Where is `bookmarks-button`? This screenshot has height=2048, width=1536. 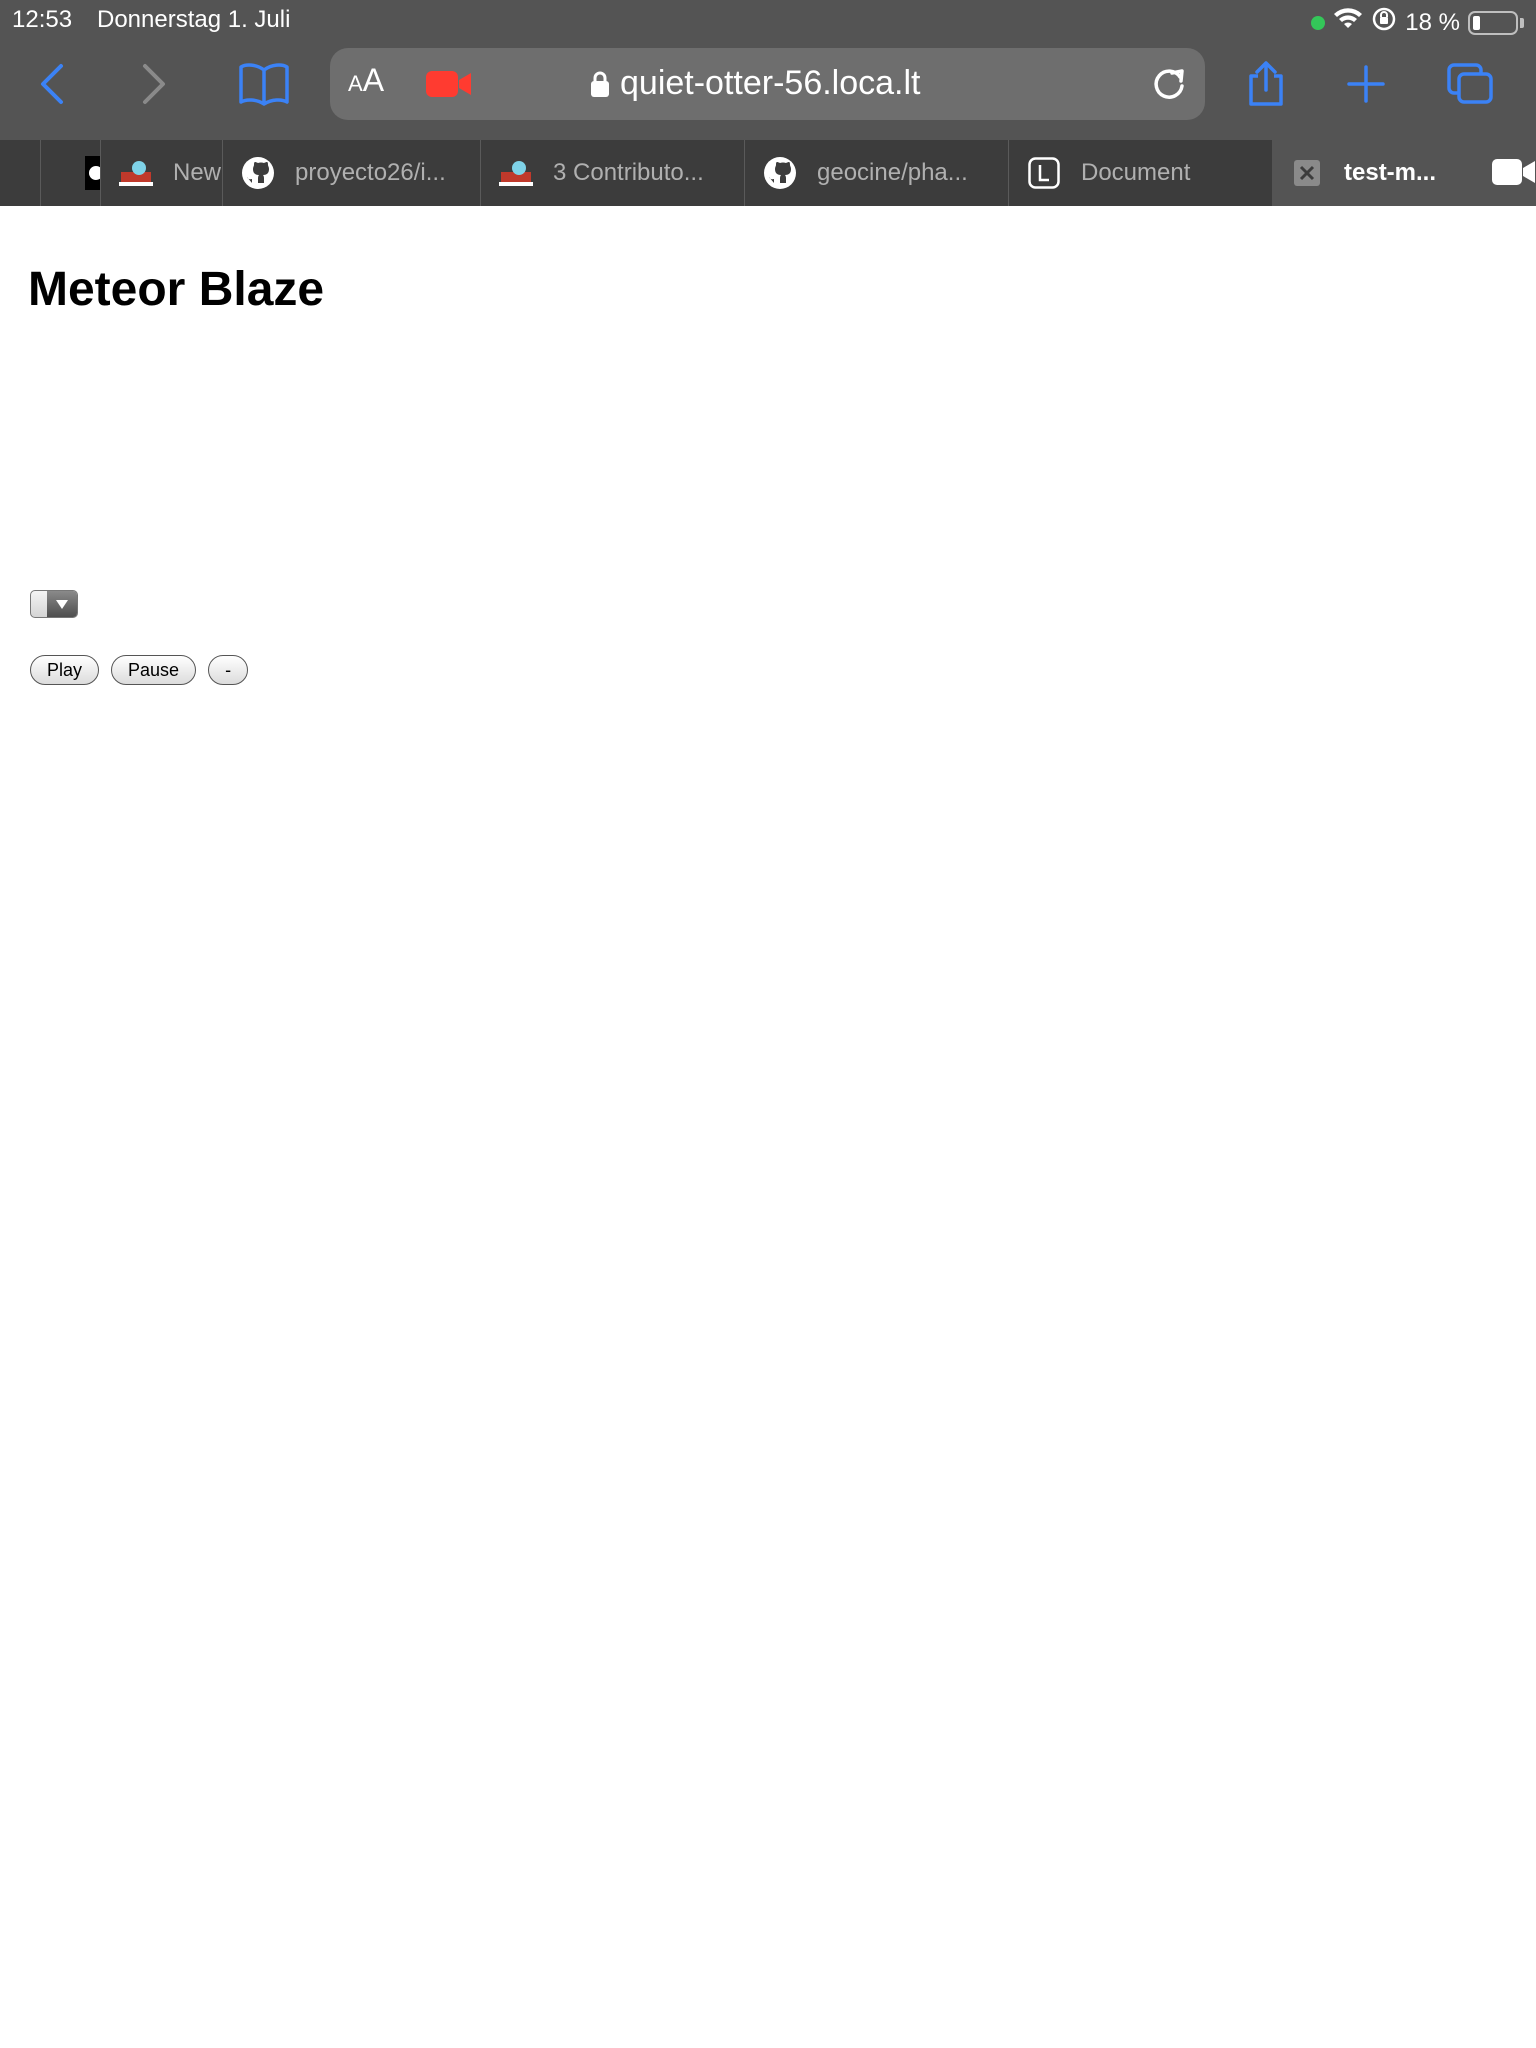 bookmarks-button is located at coordinates (264, 84).